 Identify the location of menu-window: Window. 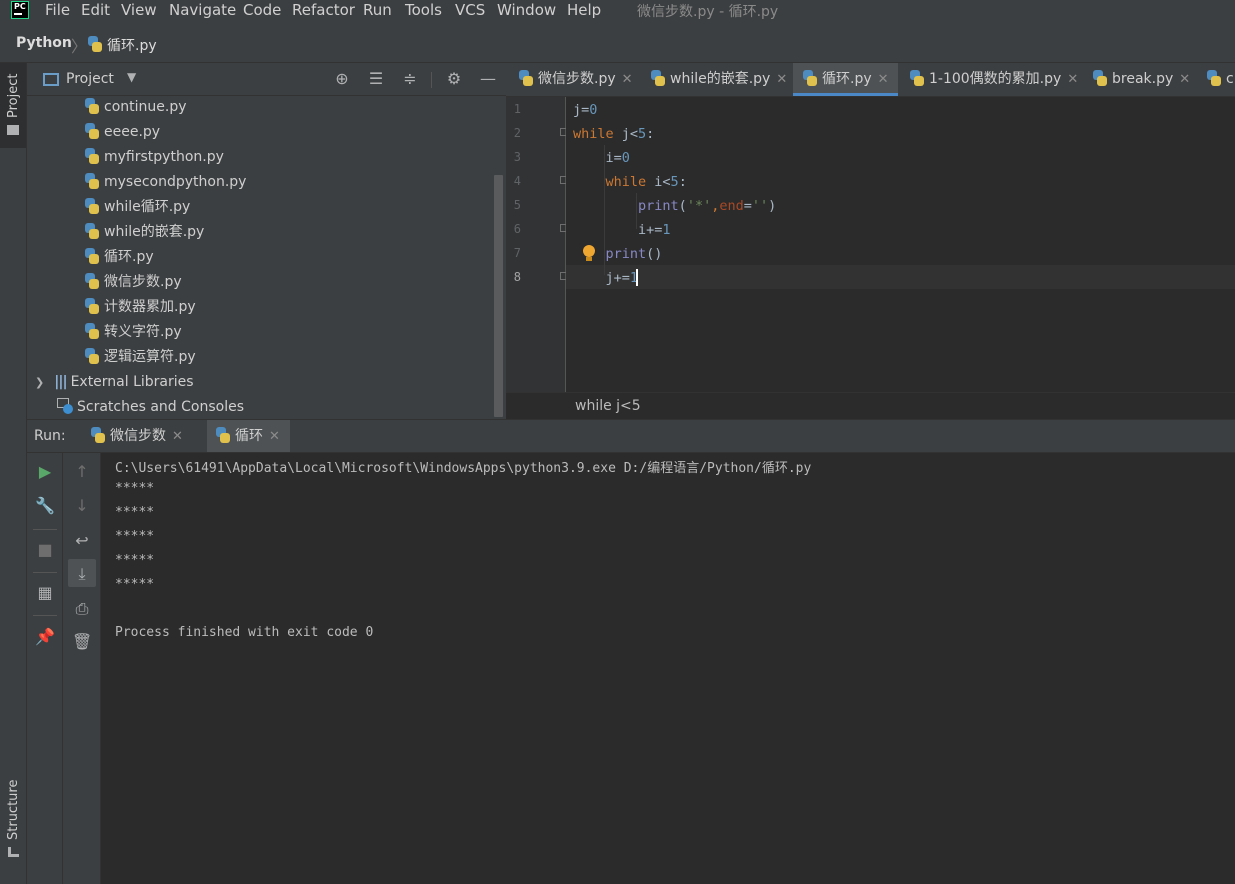
(526, 10).